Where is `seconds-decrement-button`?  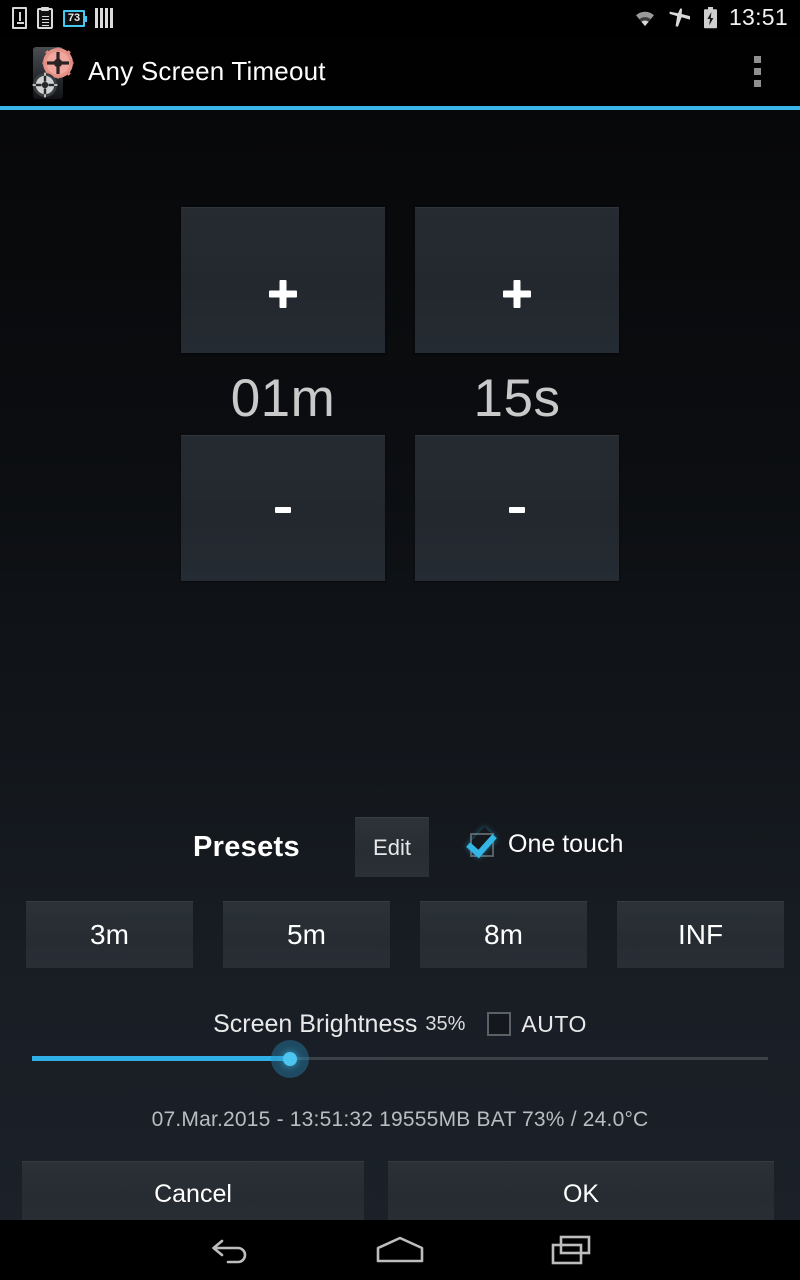 seconds-decrement-button is located at coordinates (517, 508).